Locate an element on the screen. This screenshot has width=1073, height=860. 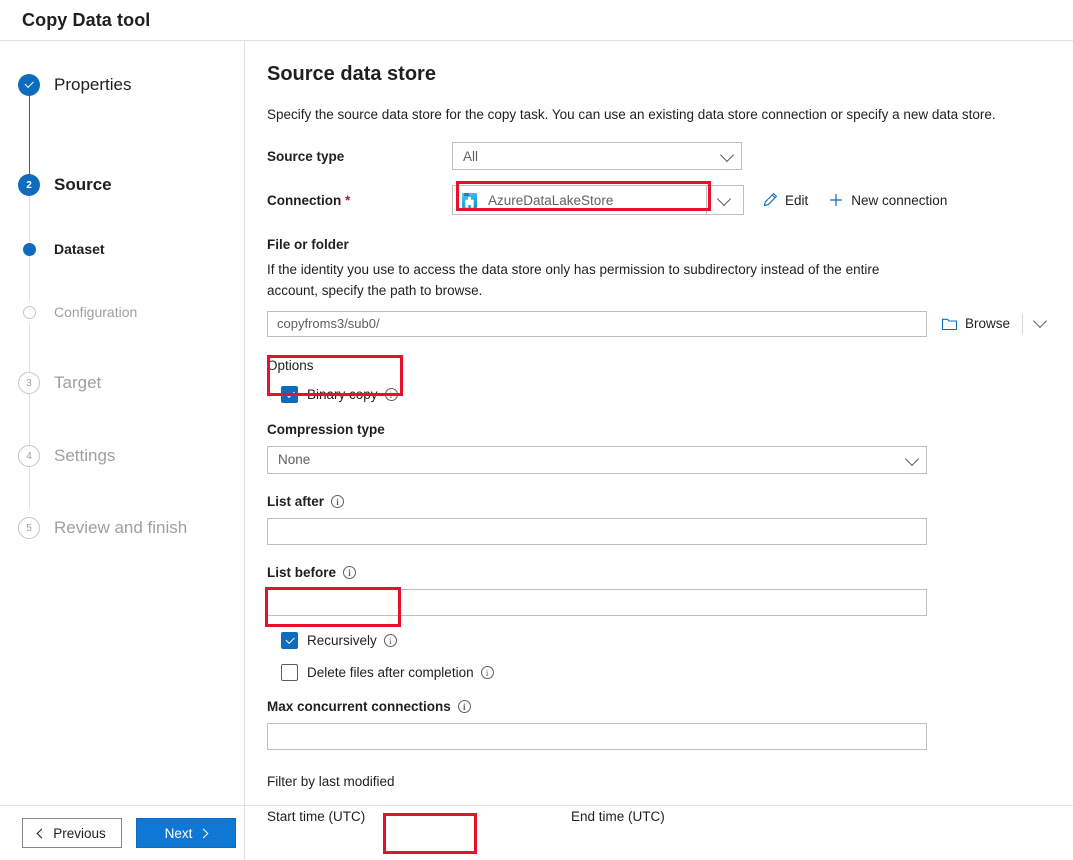
binary-copy-row: Binary copy i is located at coordinates (677, 394).